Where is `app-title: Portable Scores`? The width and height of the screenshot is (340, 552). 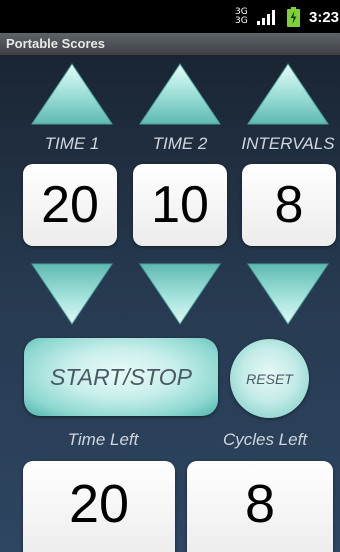 app-title: Portable Scores is located at coordinates (55, 43).